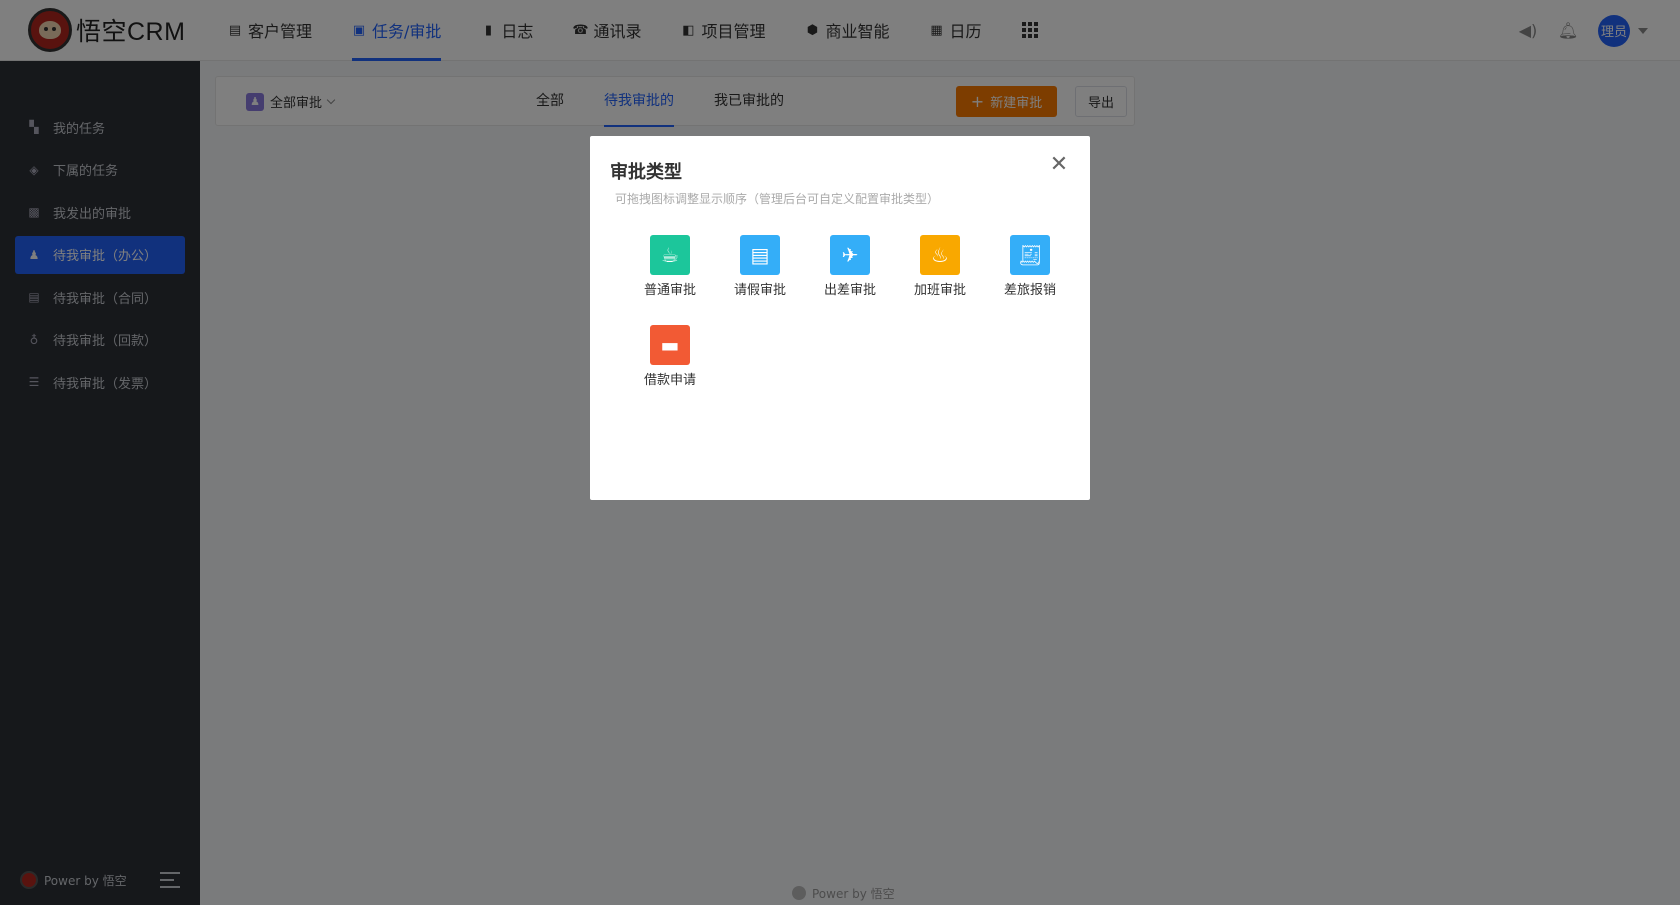  What do you see at coordinates (669, 380) in the screenshot?
I see `approval-type-label: 借款申请` at bounding box center [669, 380].